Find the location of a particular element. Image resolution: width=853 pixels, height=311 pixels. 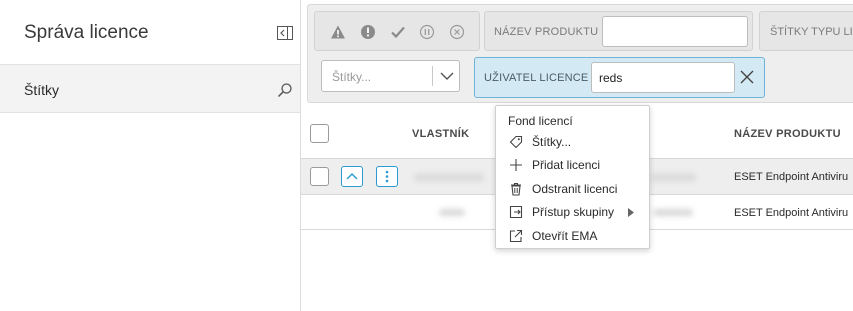

more-vertical-icon is located at coordinates (387, 176).